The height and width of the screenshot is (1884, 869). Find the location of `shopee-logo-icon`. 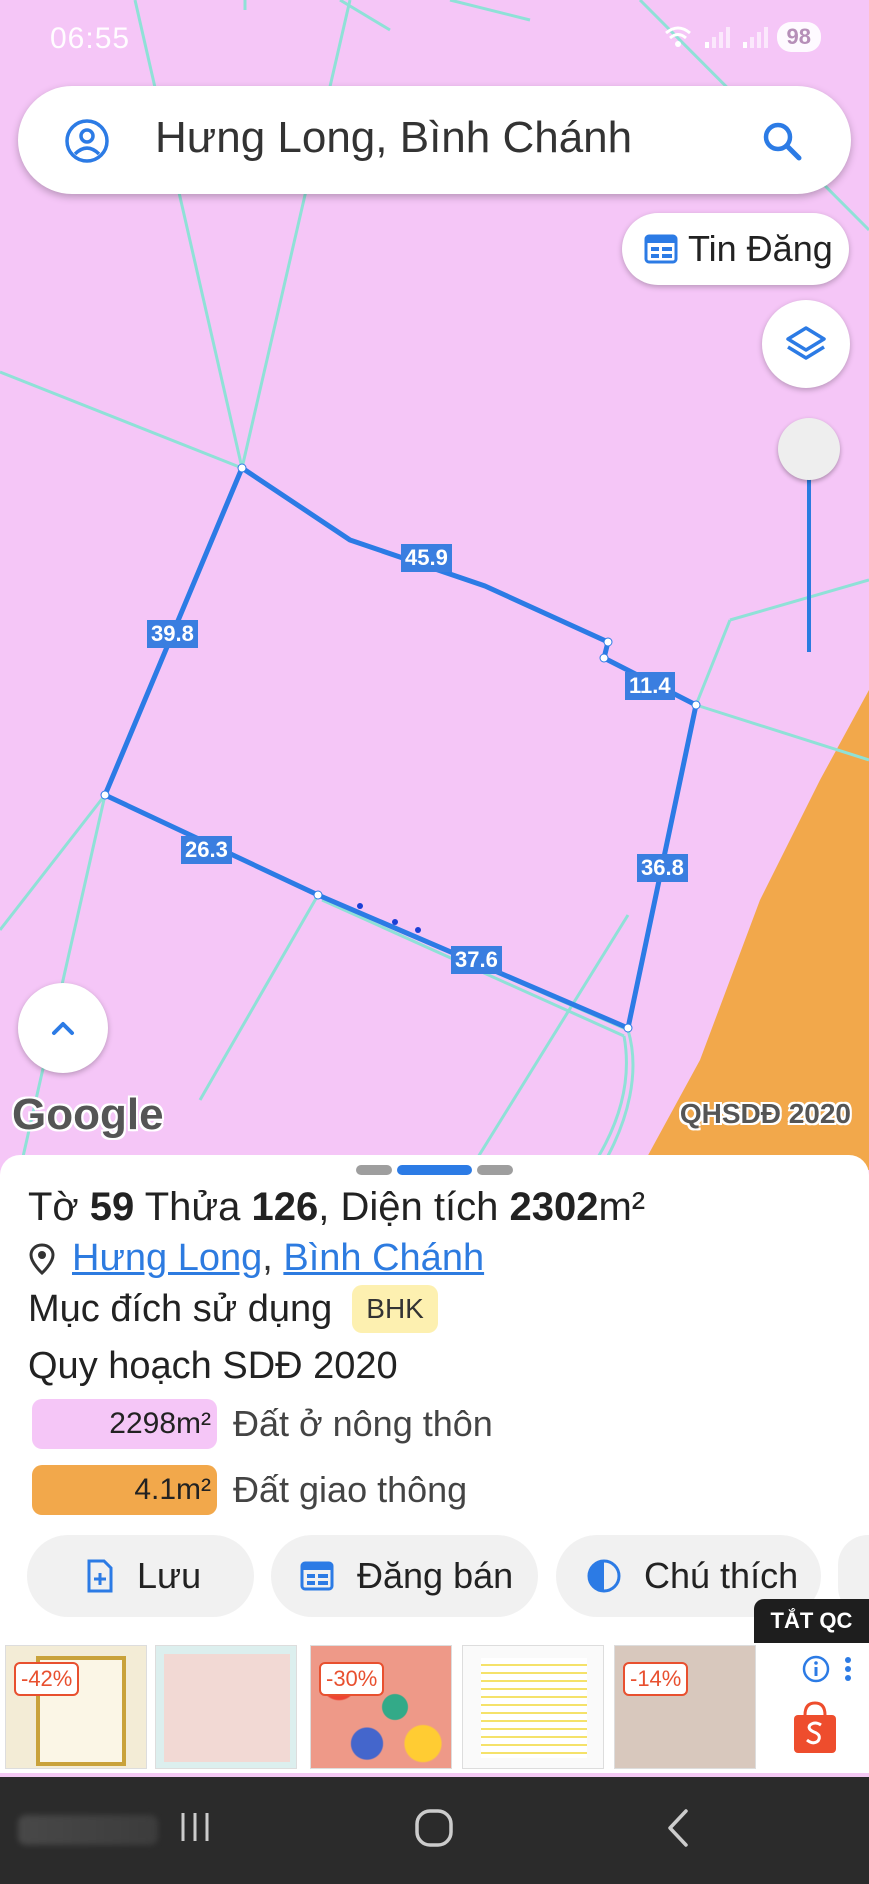

shopee-logo-icon is located at coordinates (815, 1727).